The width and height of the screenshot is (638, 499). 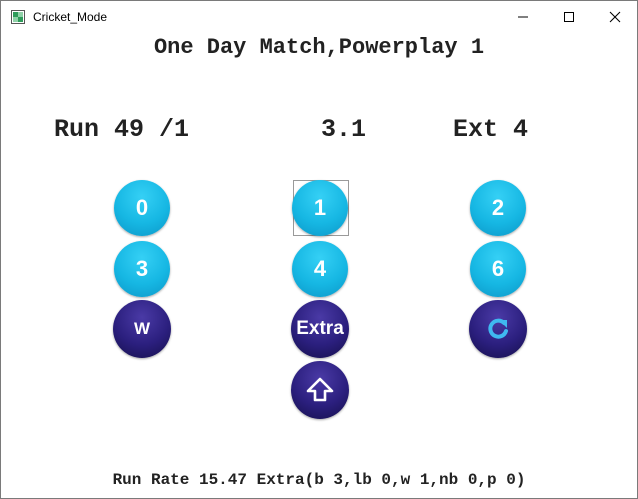 What do you see at coordinates (344, 129) in the screenshot?
I see `overs-display: 3.1` at bounding box center [344, 129].